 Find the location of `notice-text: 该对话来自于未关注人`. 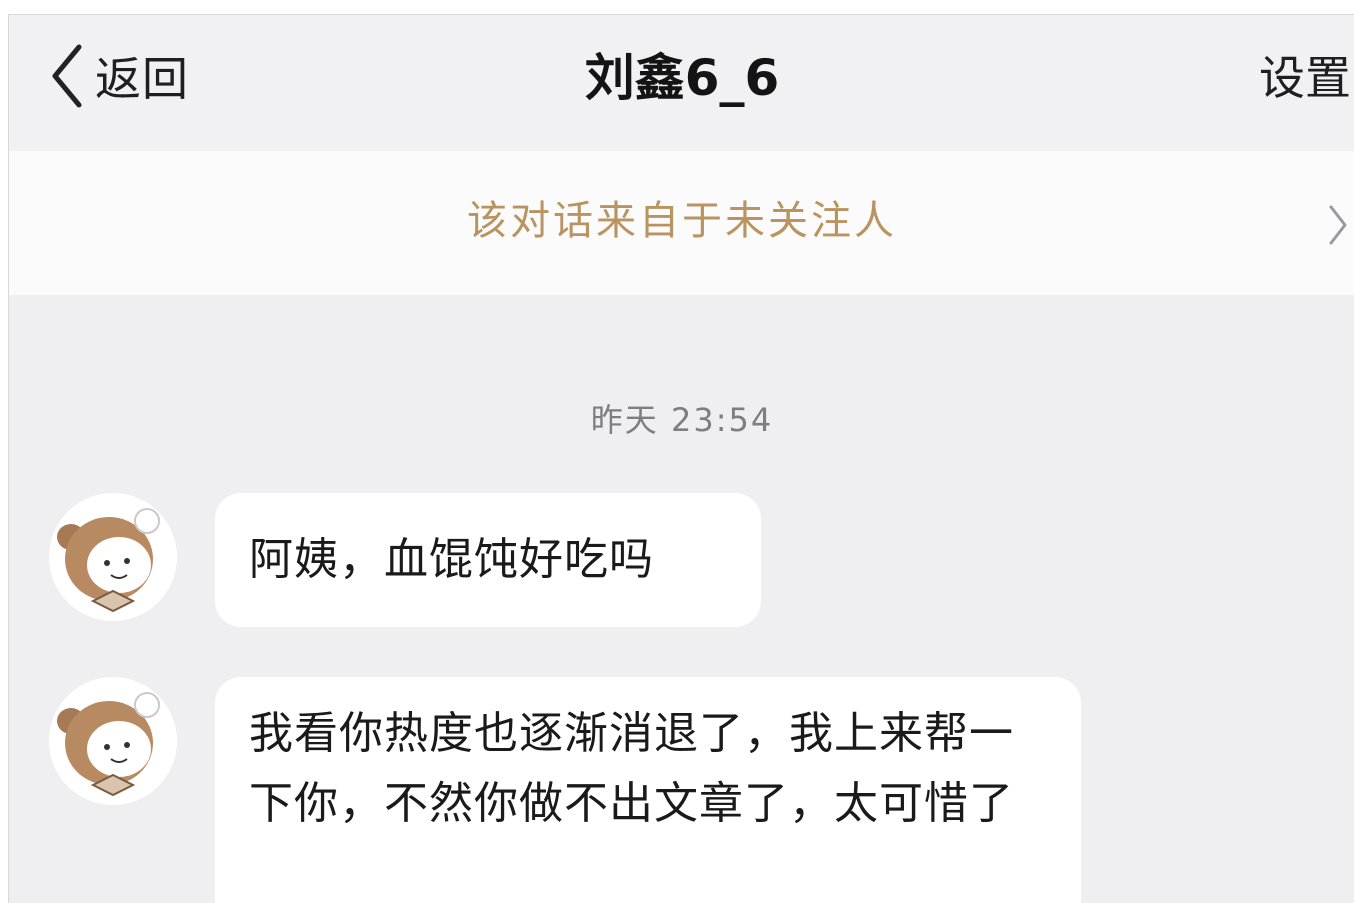

notice-text: 该对话来自于未关注人 is located at coordinates (682, 221).